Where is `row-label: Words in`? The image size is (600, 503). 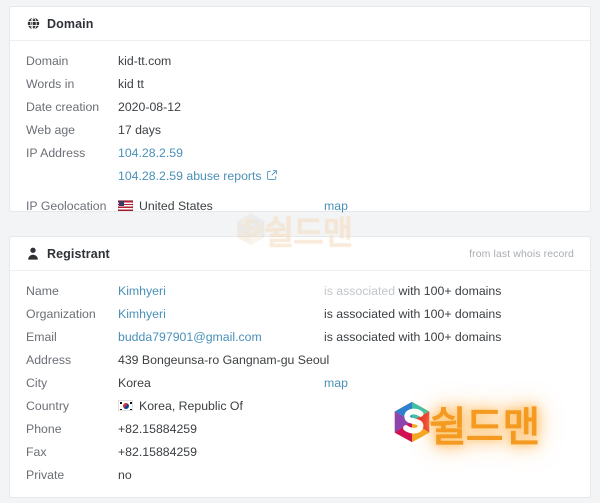 row-label: Words in is located at coordinates (50, 83).